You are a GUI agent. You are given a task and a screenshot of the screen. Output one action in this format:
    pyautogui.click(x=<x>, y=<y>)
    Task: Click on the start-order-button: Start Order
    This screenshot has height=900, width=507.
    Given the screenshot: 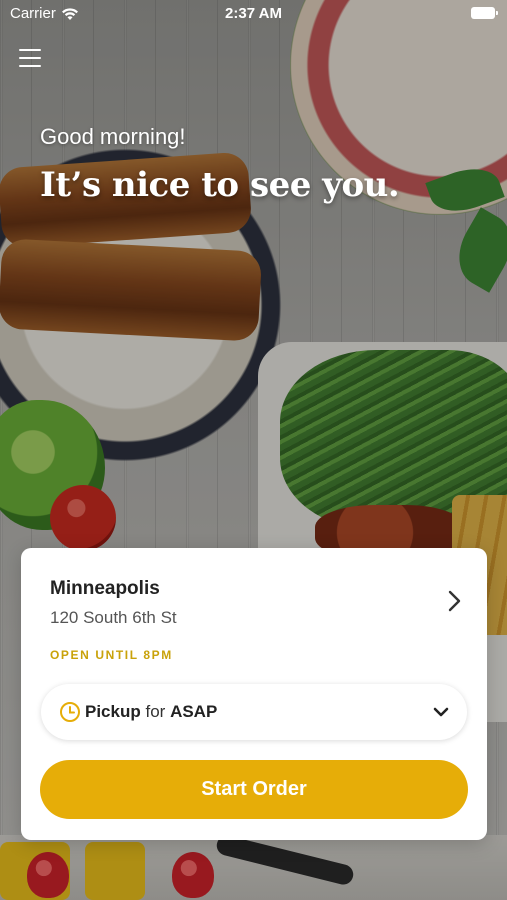 What is the action you would take?
    pyautogui.click(x=254, y=789)
    